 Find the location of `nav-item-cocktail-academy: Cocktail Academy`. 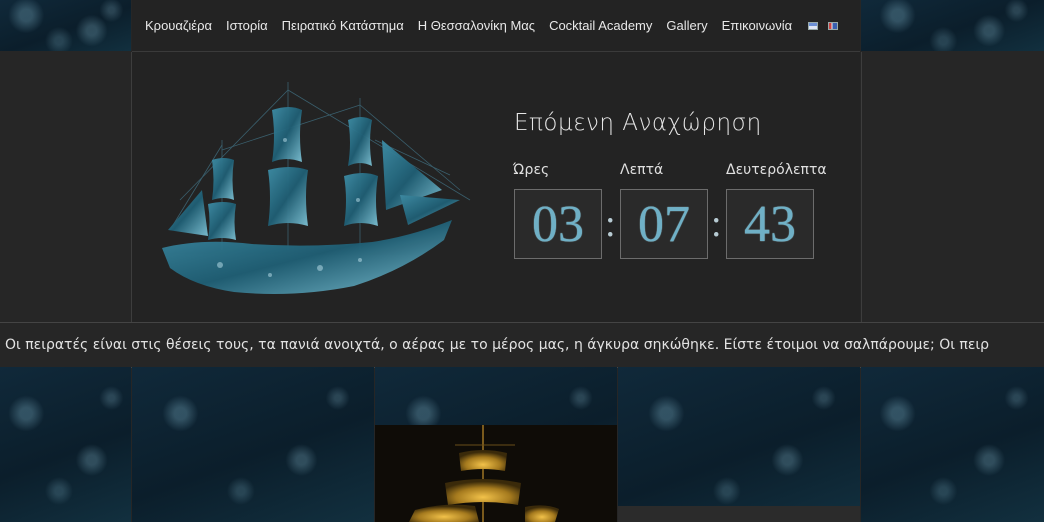

nav-item-cocktail-academy: Cocktail Academy is located at coordinates (600, 25).